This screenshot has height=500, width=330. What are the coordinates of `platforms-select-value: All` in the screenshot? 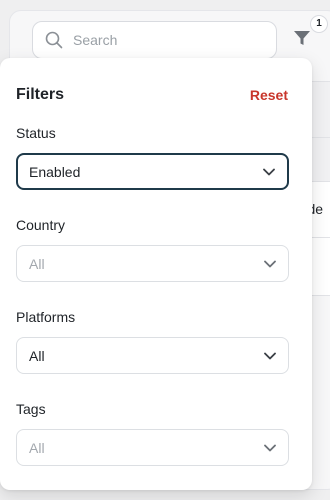 It's located at (37, 355).